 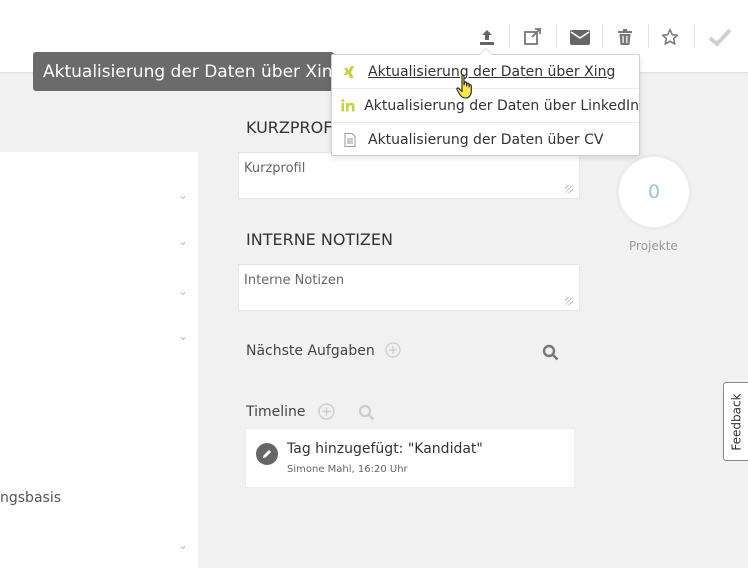 I want to click on check-icon, so click(x=720, y=37).